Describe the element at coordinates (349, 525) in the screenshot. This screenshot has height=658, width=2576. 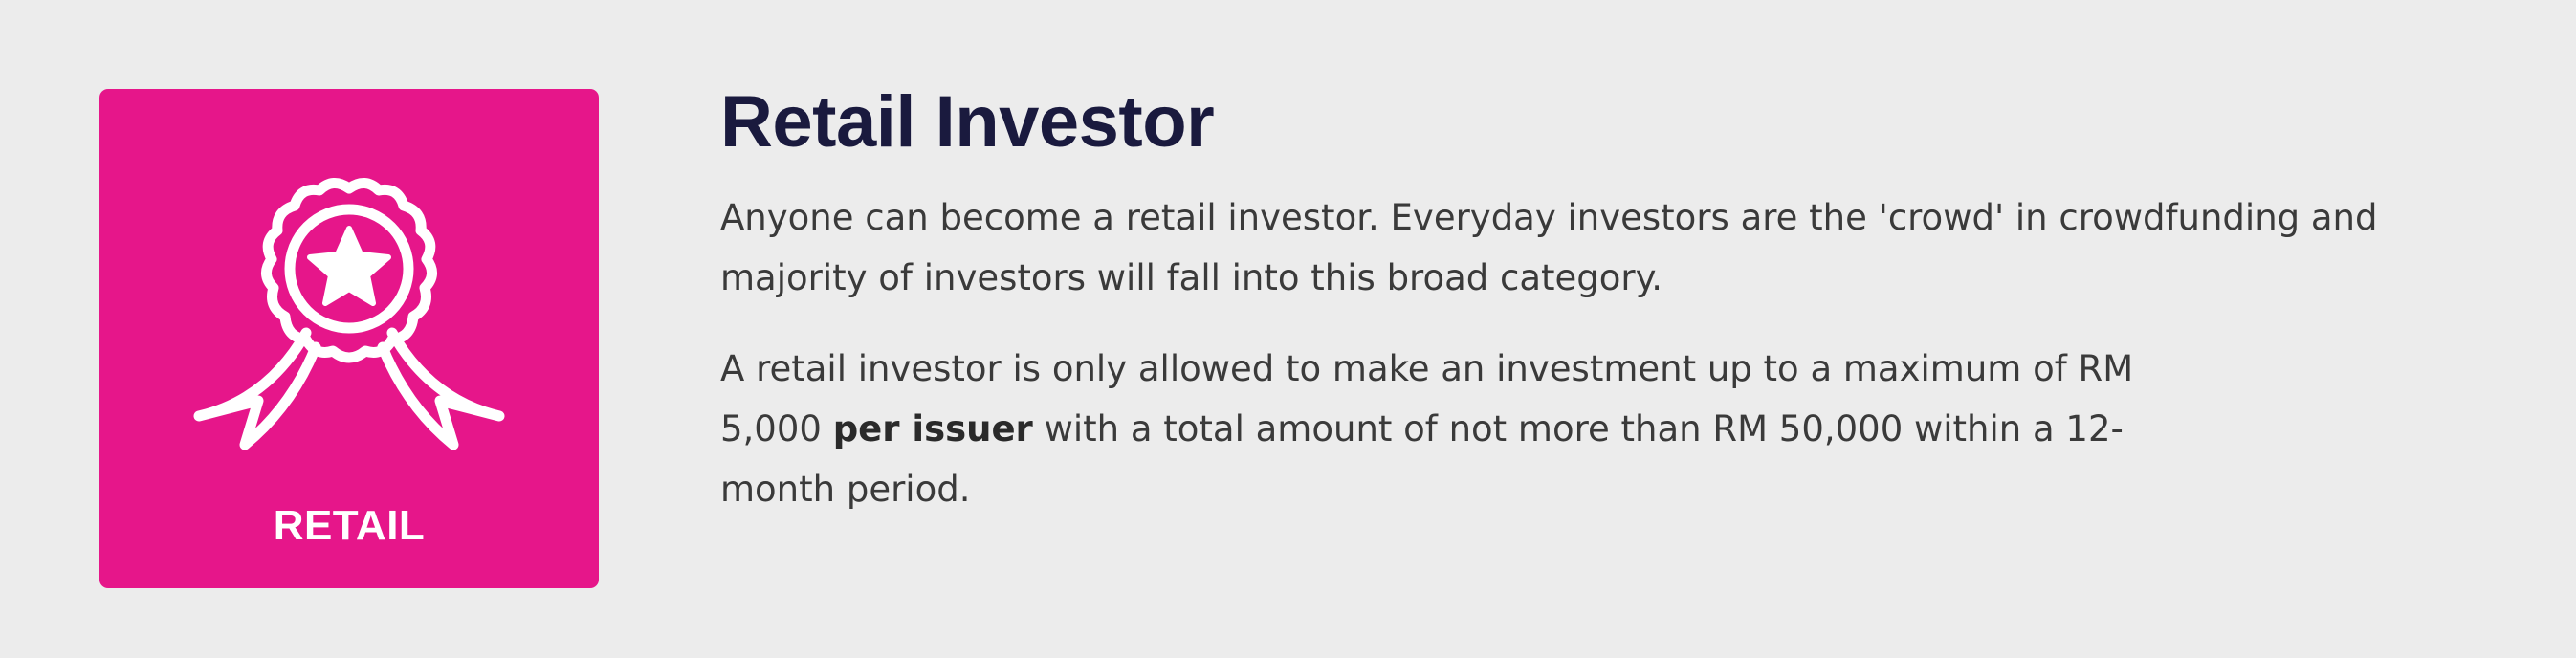
I see `card-label: RETAIL` at that location.